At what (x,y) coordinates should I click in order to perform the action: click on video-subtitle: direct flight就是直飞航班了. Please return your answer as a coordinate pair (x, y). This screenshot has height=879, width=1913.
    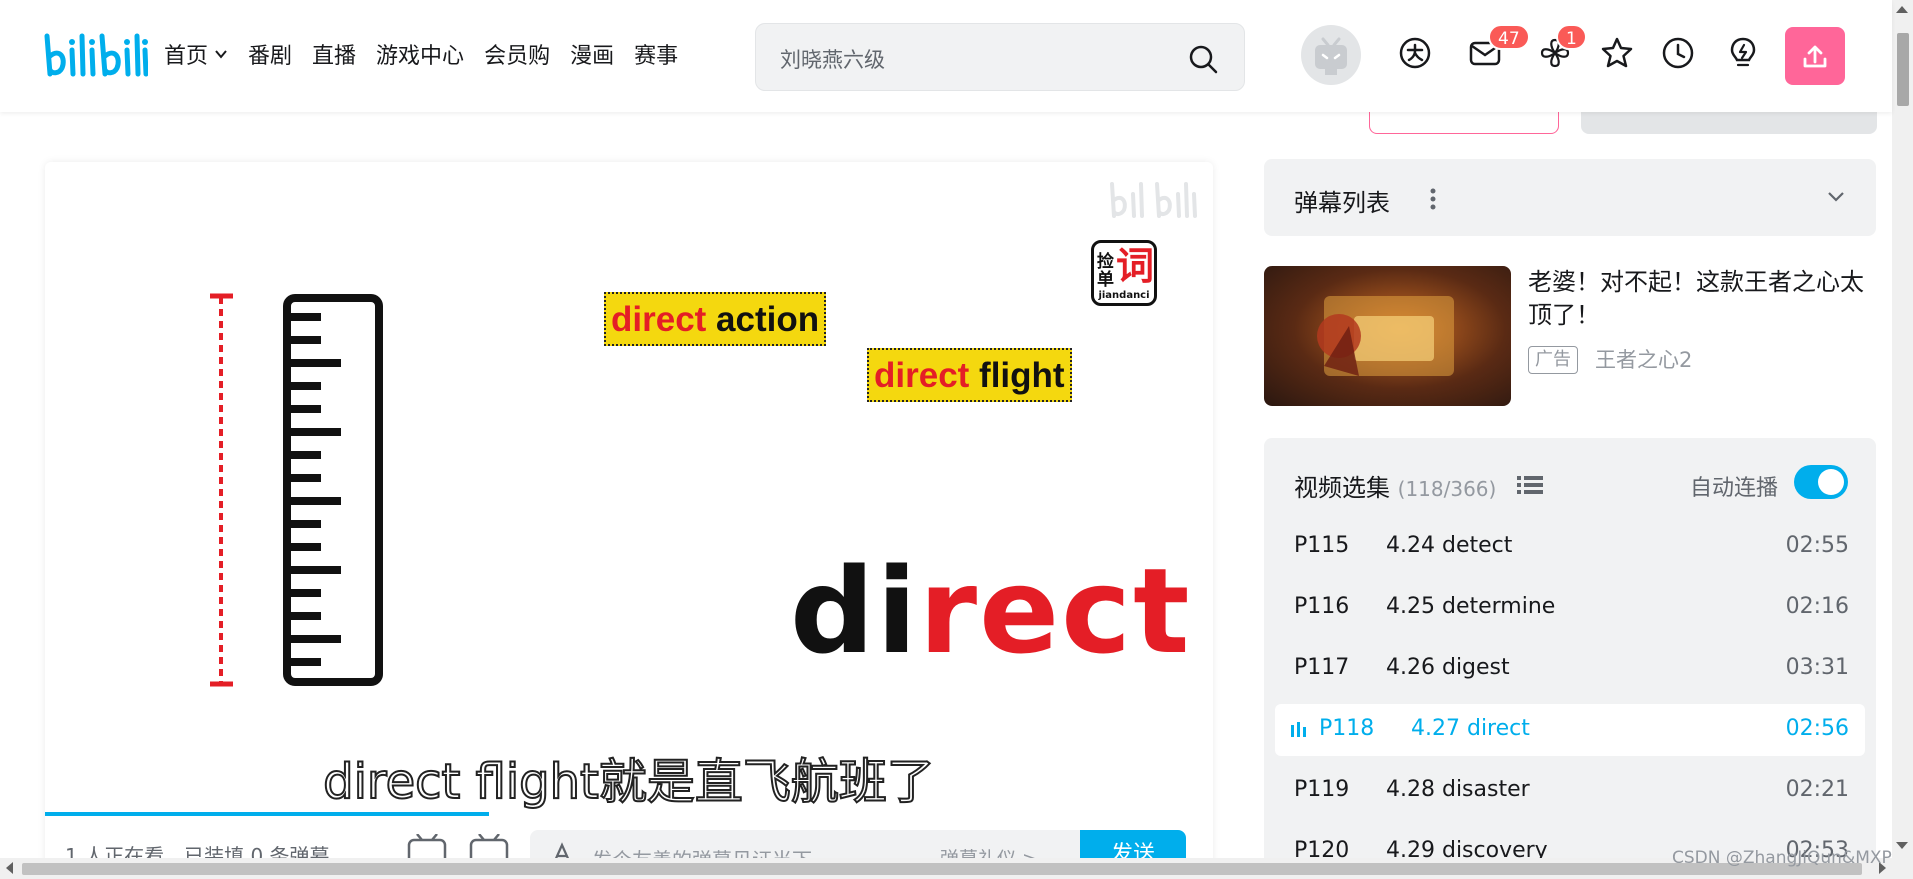
    Looking at the image, I should click on (629, 782).